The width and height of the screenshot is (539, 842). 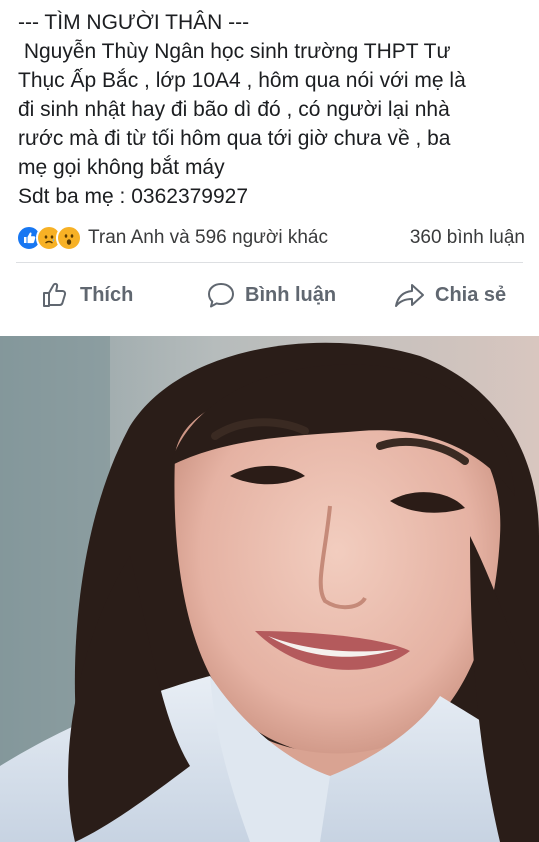 What do you see at coordinates (249, 238) in the screenshot?
I see `reaction-names: Tran Anh và 596 người khác` at bounding box center [249, 238].